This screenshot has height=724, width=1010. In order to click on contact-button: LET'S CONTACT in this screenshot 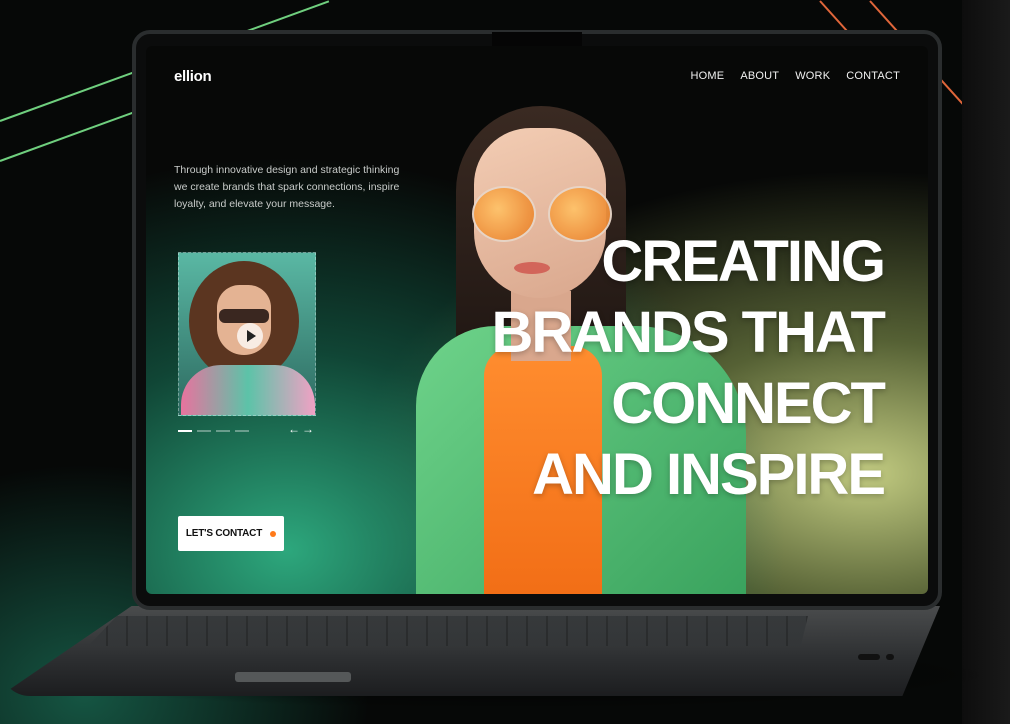, I will do `click(231, 533)`.